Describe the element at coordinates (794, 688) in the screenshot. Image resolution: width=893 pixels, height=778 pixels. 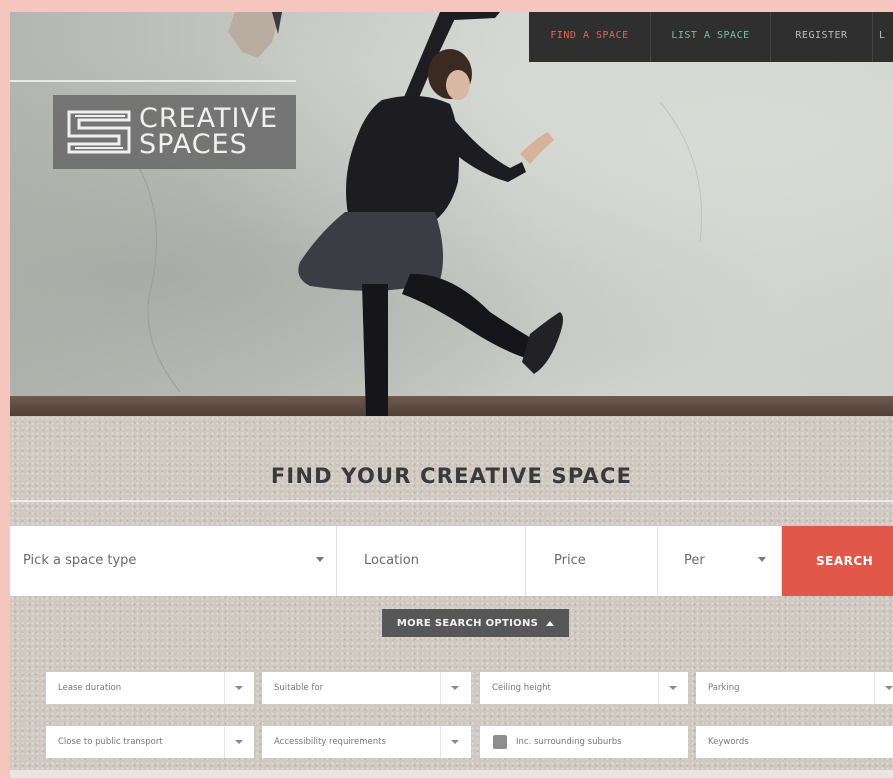
I see `parking-select: Parking` at that location.